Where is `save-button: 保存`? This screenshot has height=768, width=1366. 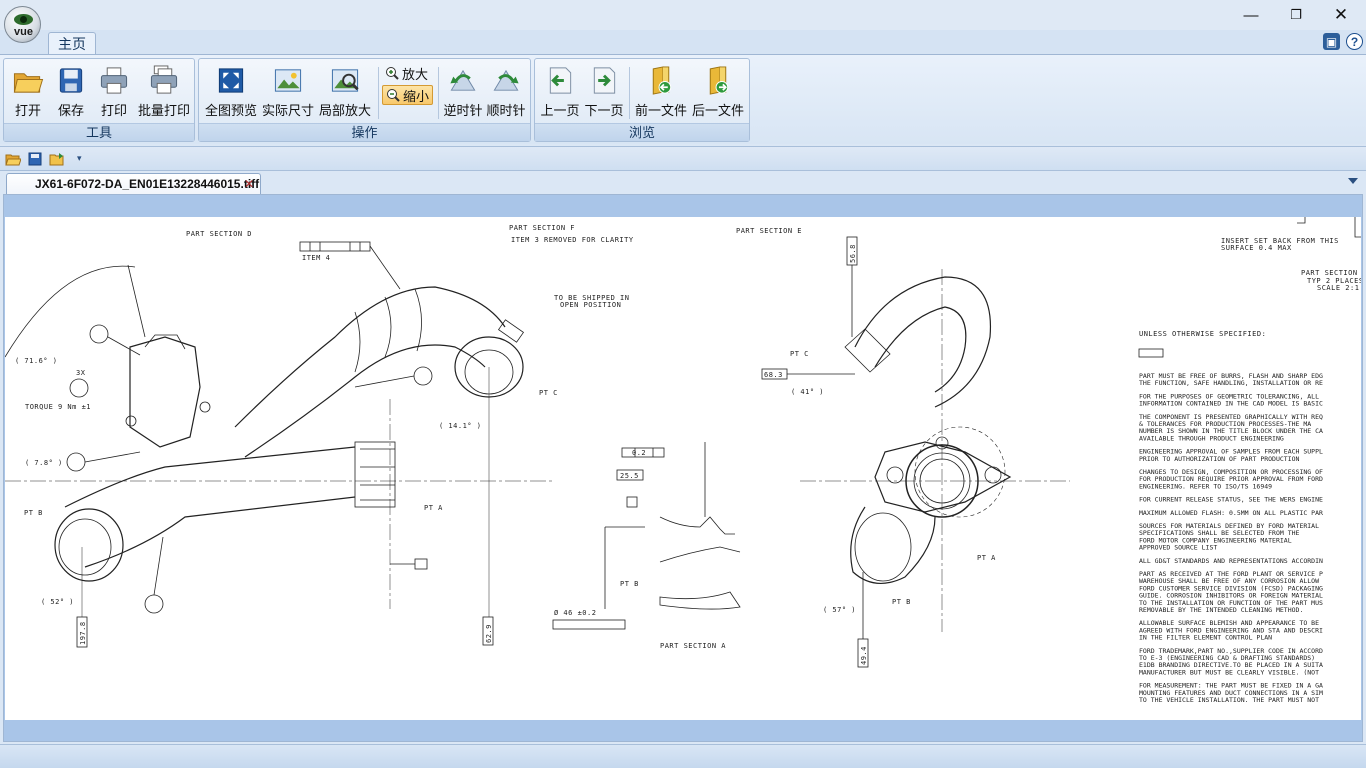 save-button: 保存 is located at coordinates (71, 90).